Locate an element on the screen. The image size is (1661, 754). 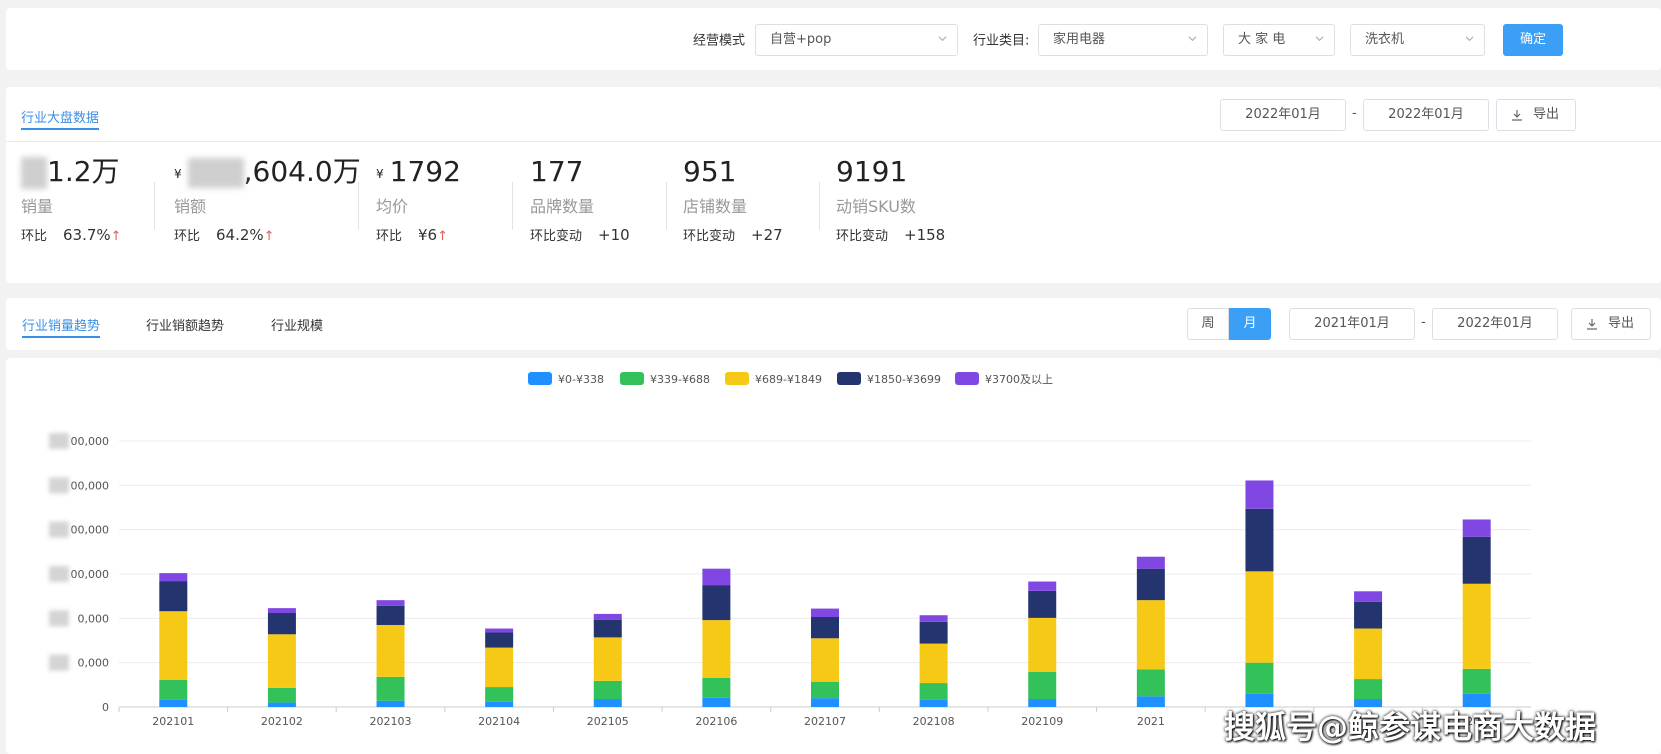
x-tick-label: 202101 is located at coordinates (173, 721).